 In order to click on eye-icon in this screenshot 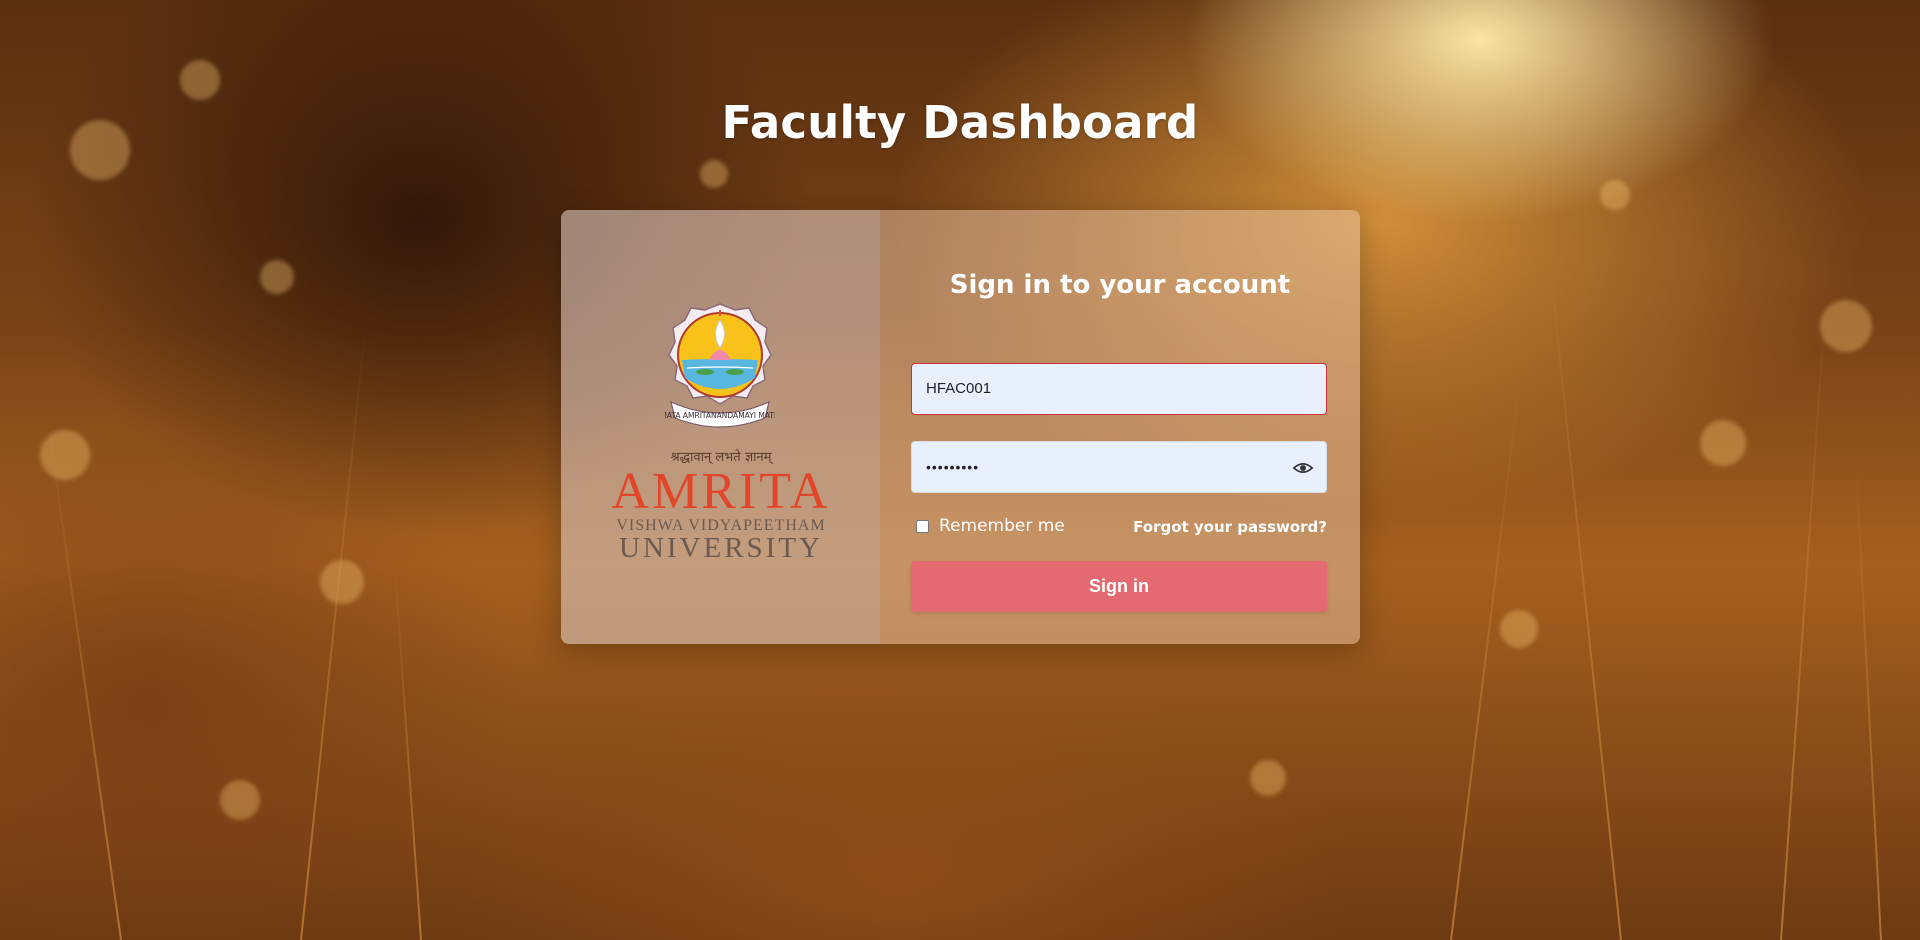, I will do `click(1303, 468)`.